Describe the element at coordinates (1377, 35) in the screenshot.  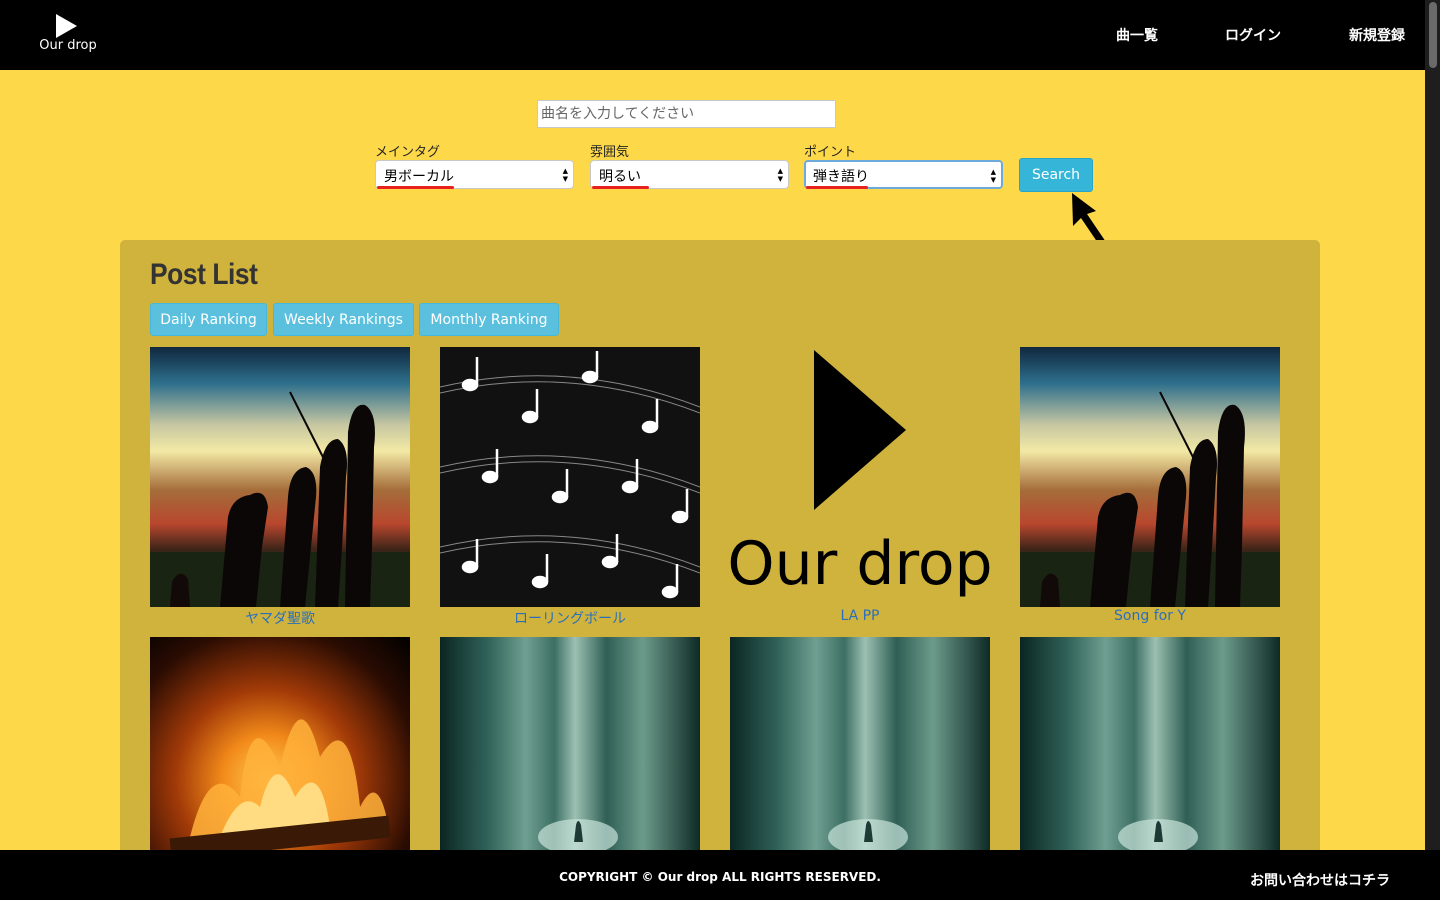
I see `nav-register: 新規登録` at that location.